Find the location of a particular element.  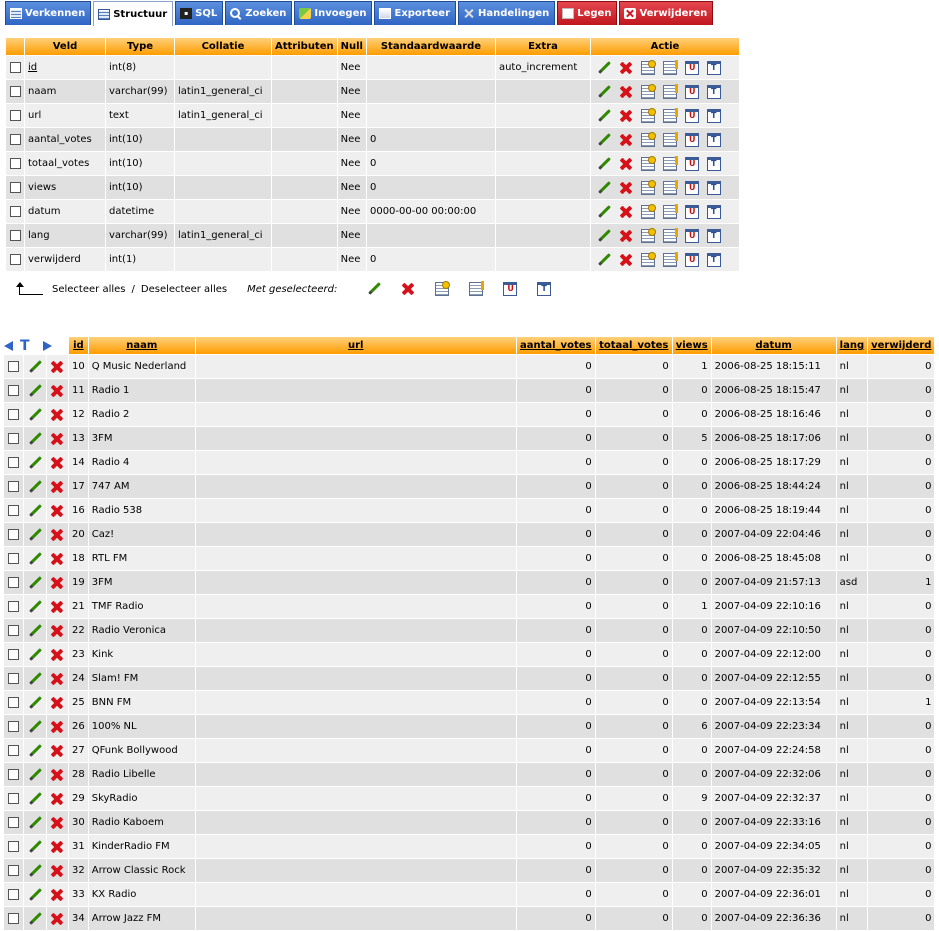

header-id: id is located at coordinates (78, 345).